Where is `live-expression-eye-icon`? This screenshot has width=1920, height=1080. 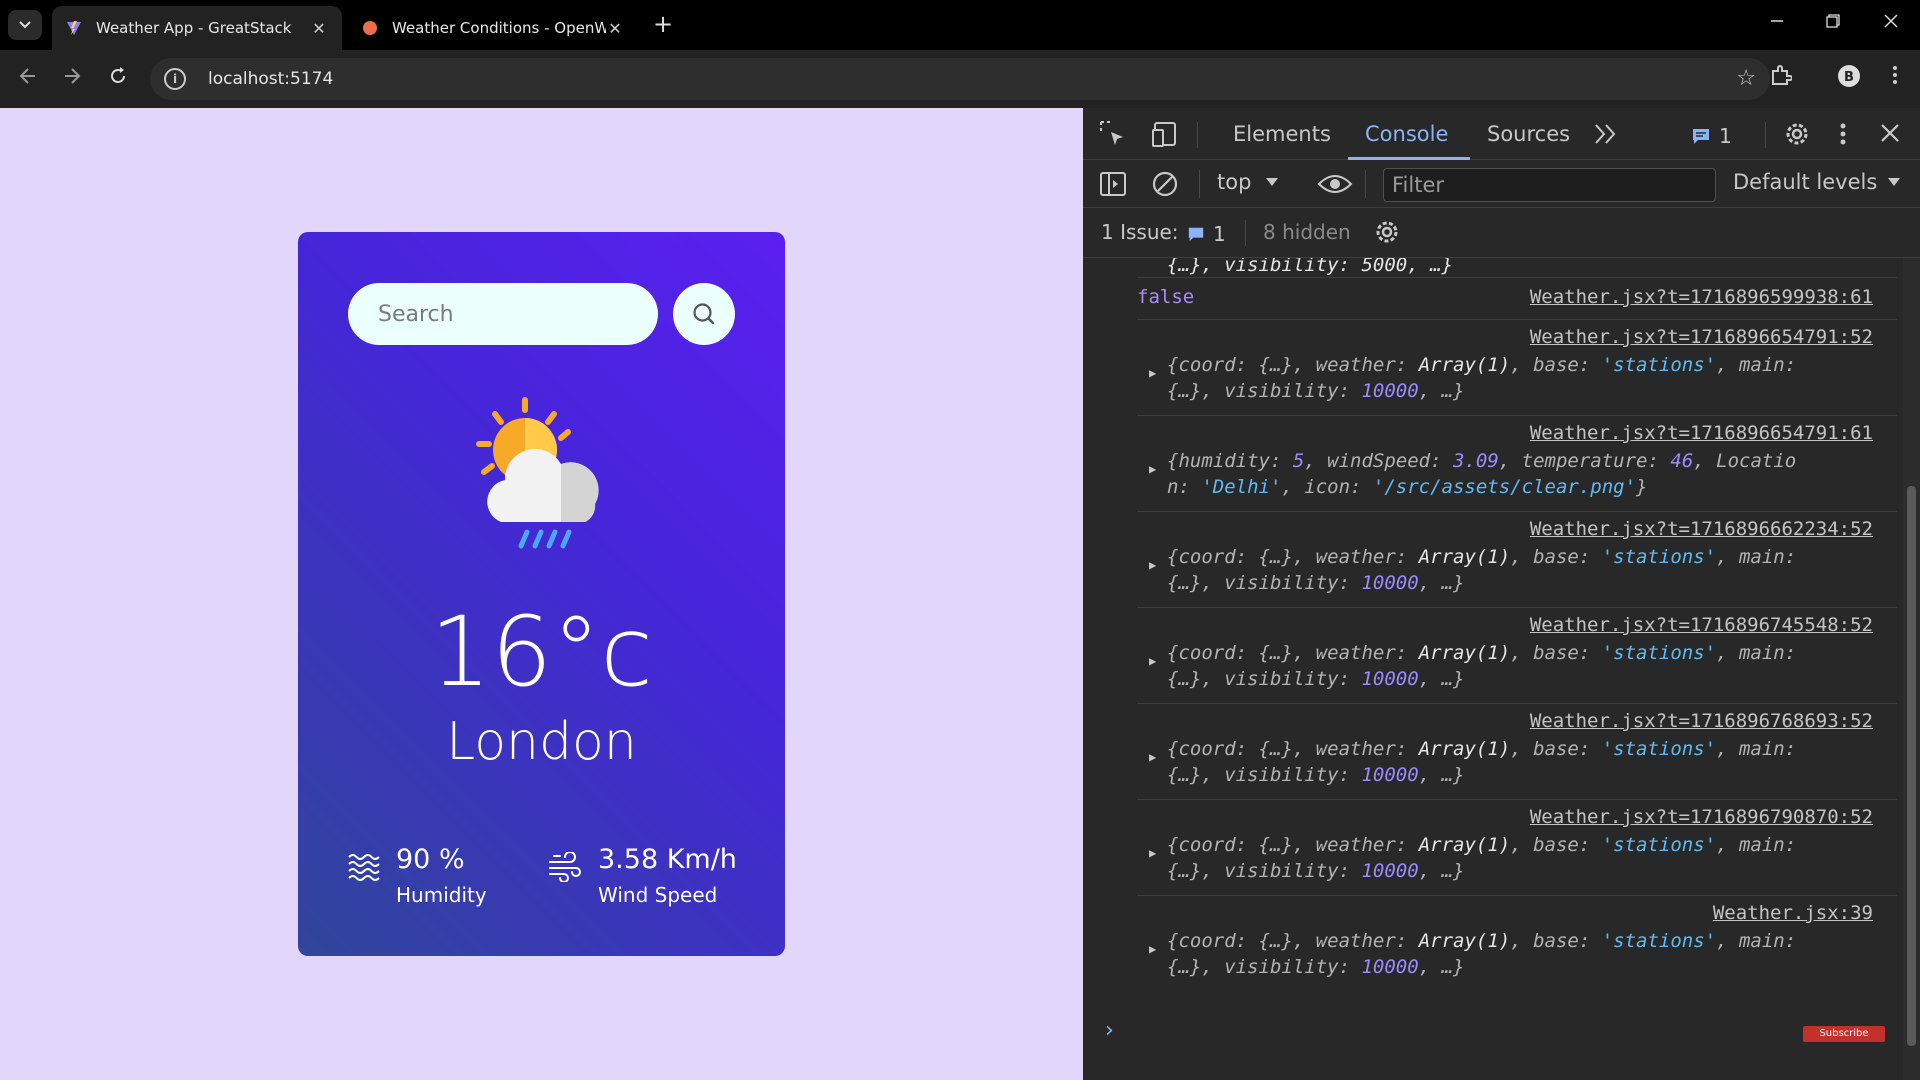 live-expression-eye-icon is located at coordinates (1335, 186).